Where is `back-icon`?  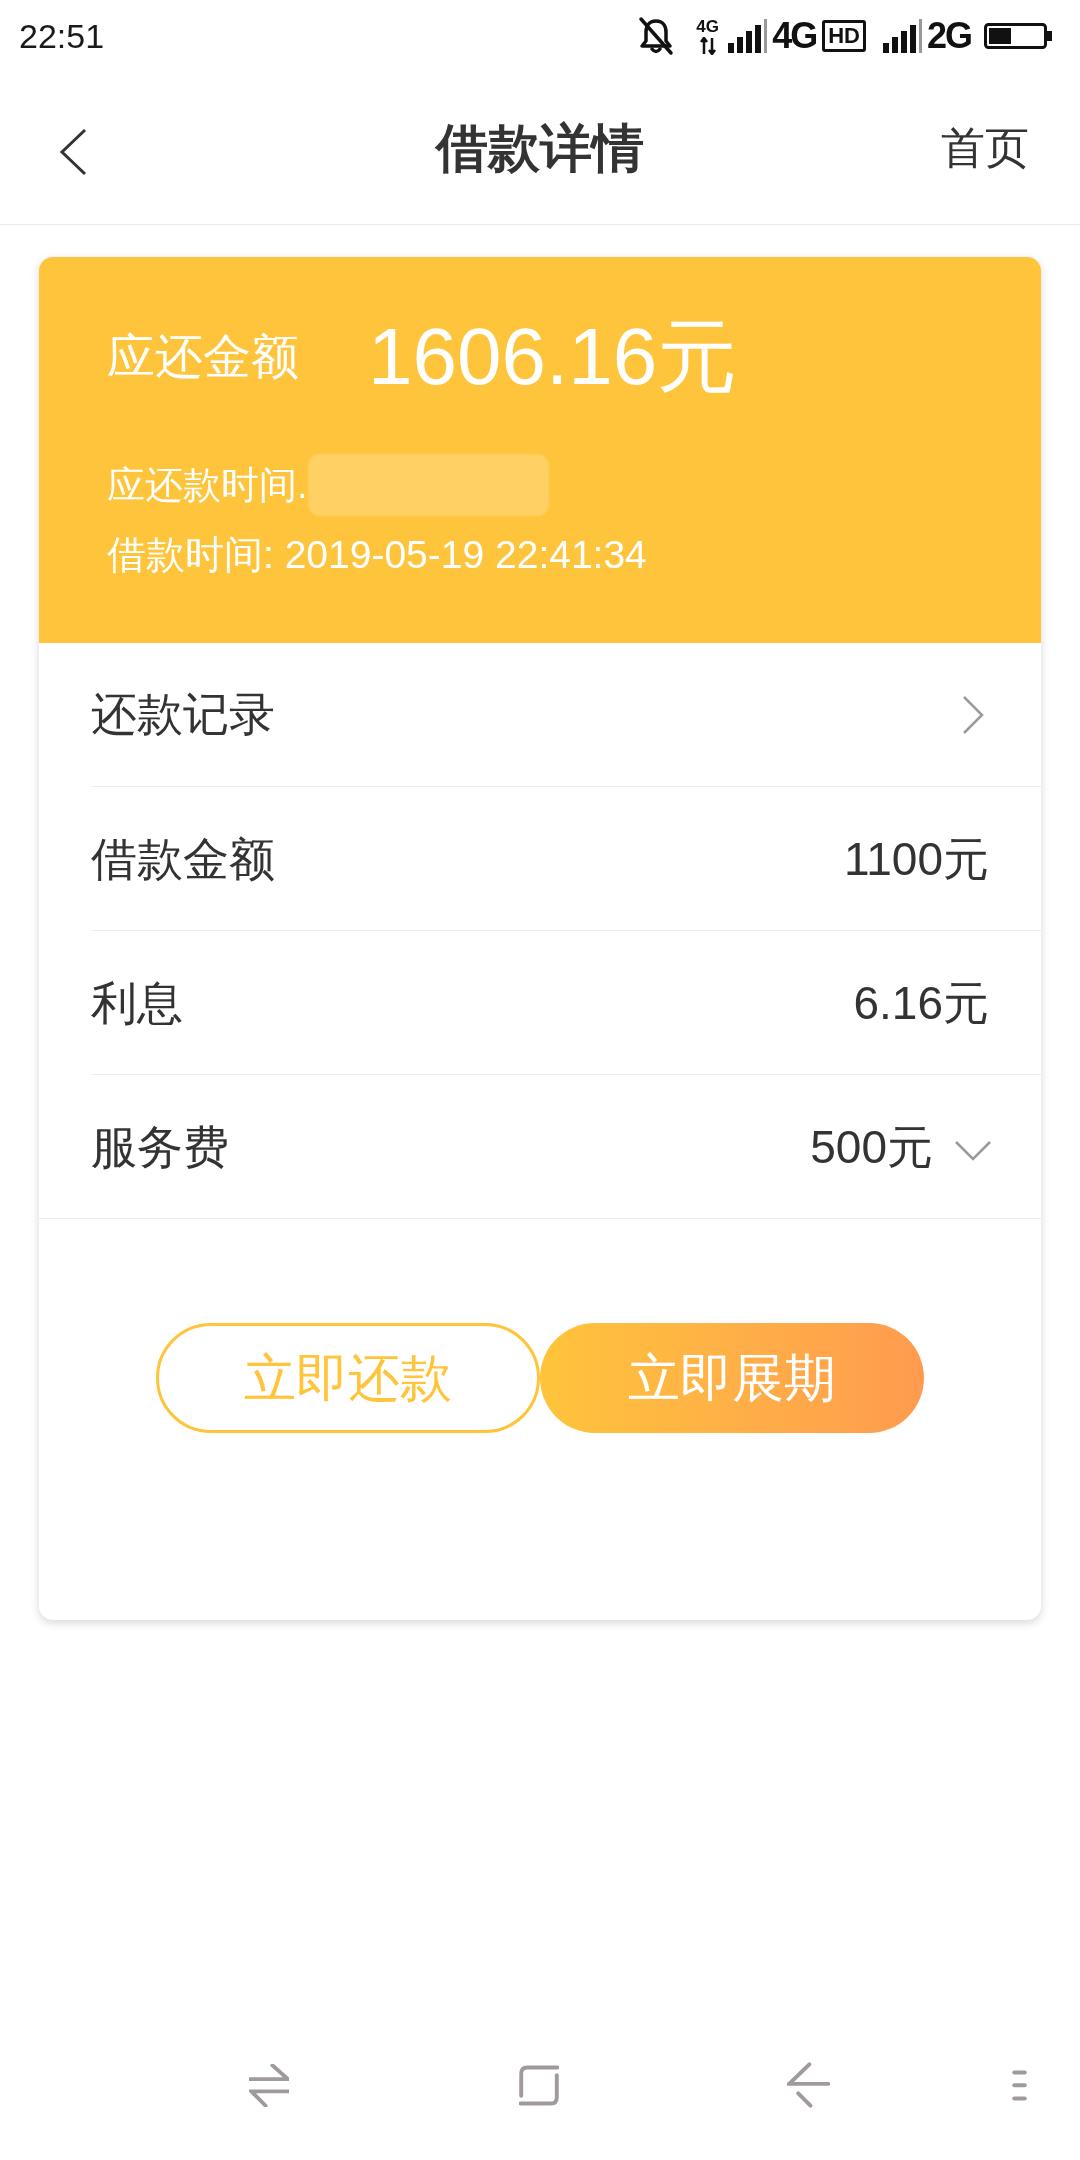 back-icon is located at coordinates (73, 152).